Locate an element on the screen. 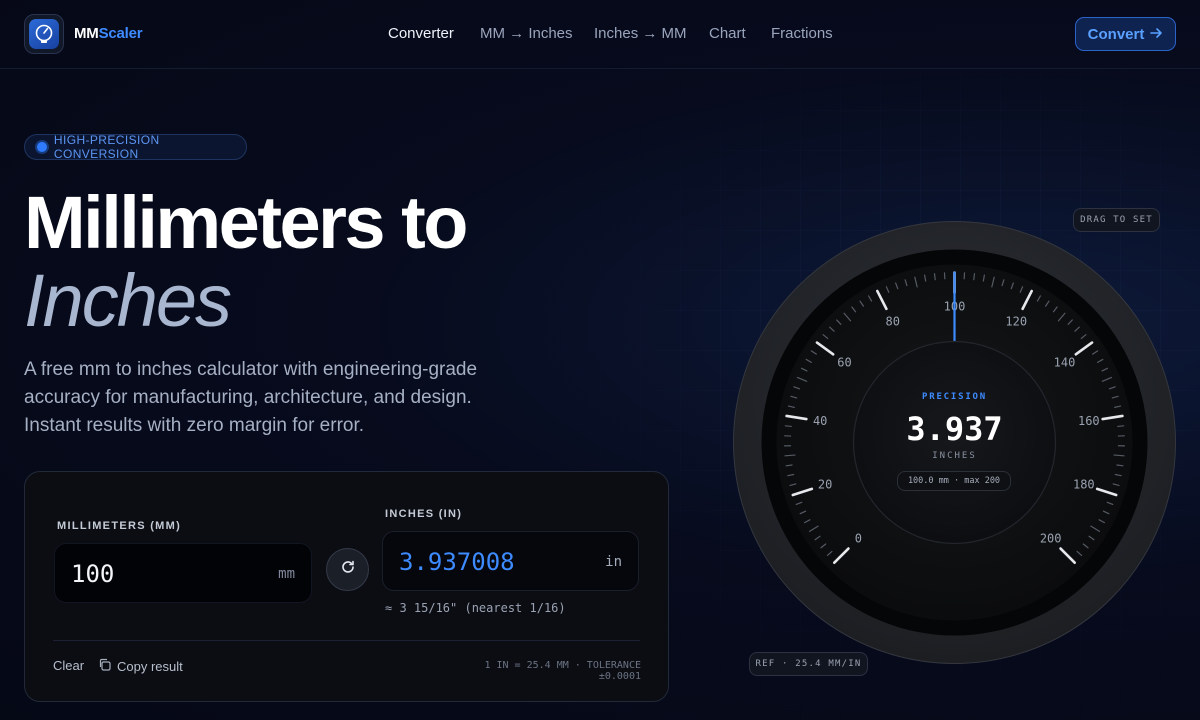 The image size is (1200, 720). status-dot-icon is located at coordinates (42, 147).